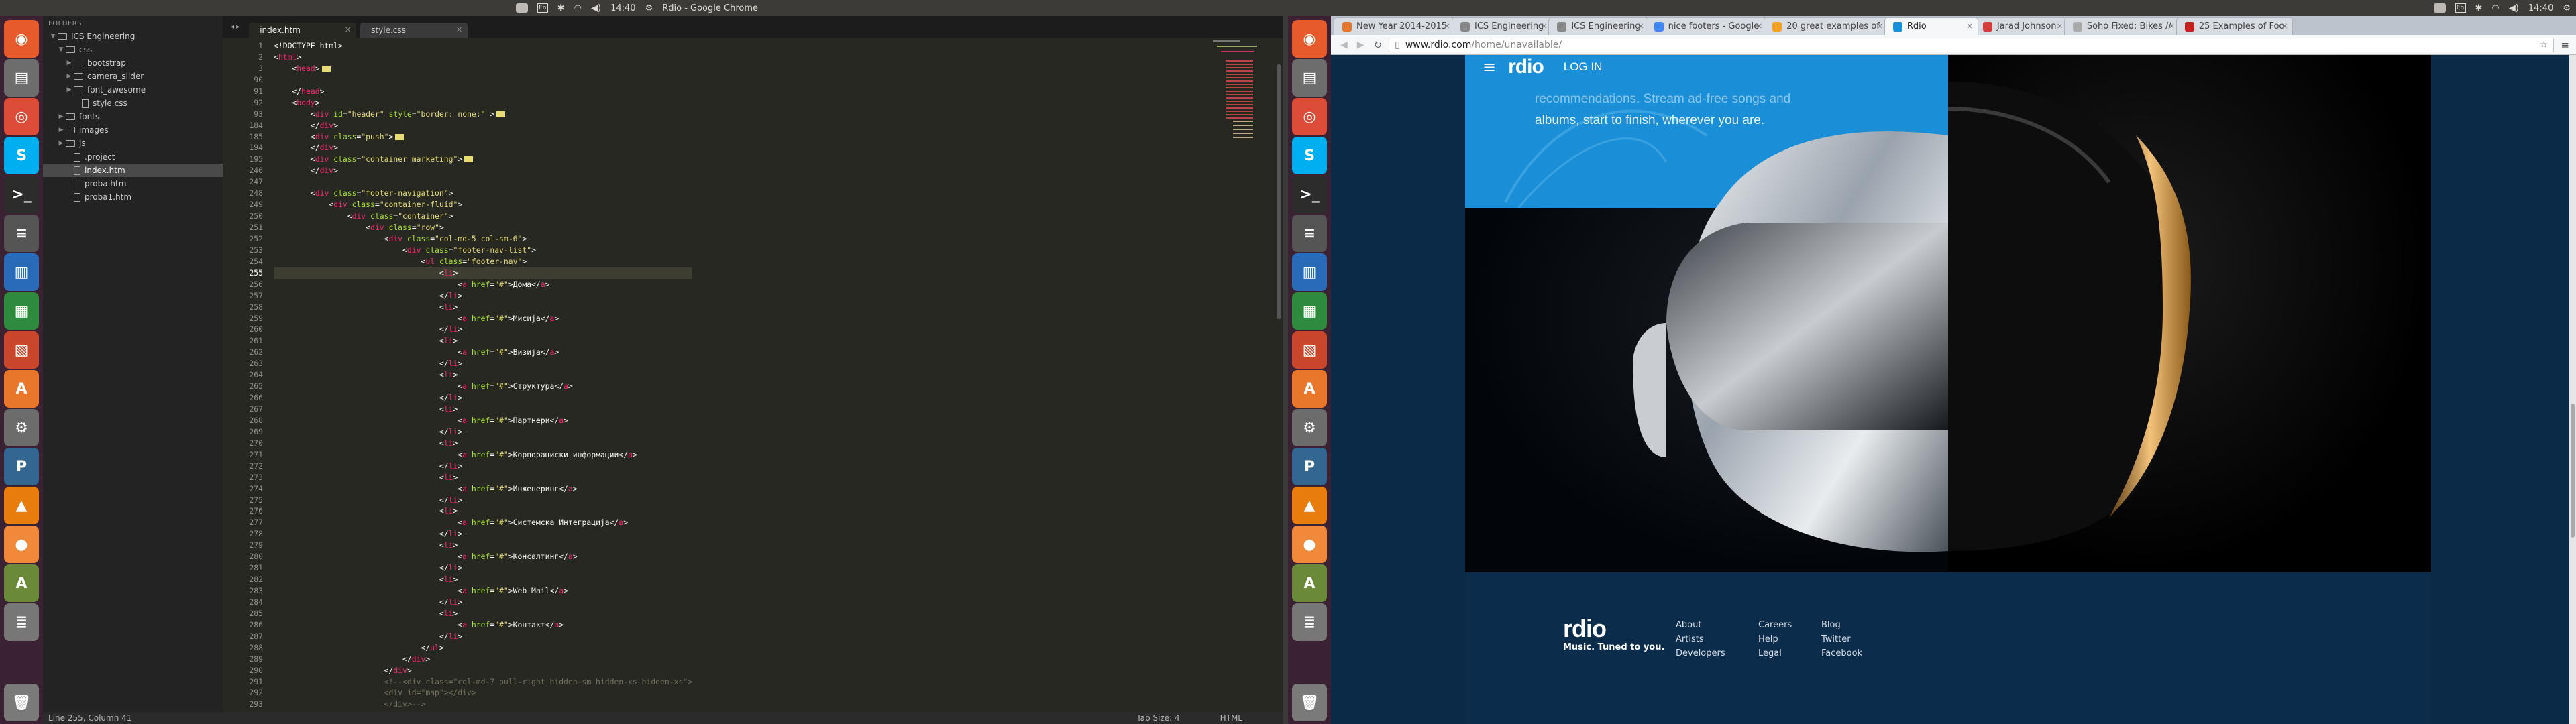  Describe the element at coordinates (622, 8) in the screenshot. I see `clock-left: 14:40` at that location.